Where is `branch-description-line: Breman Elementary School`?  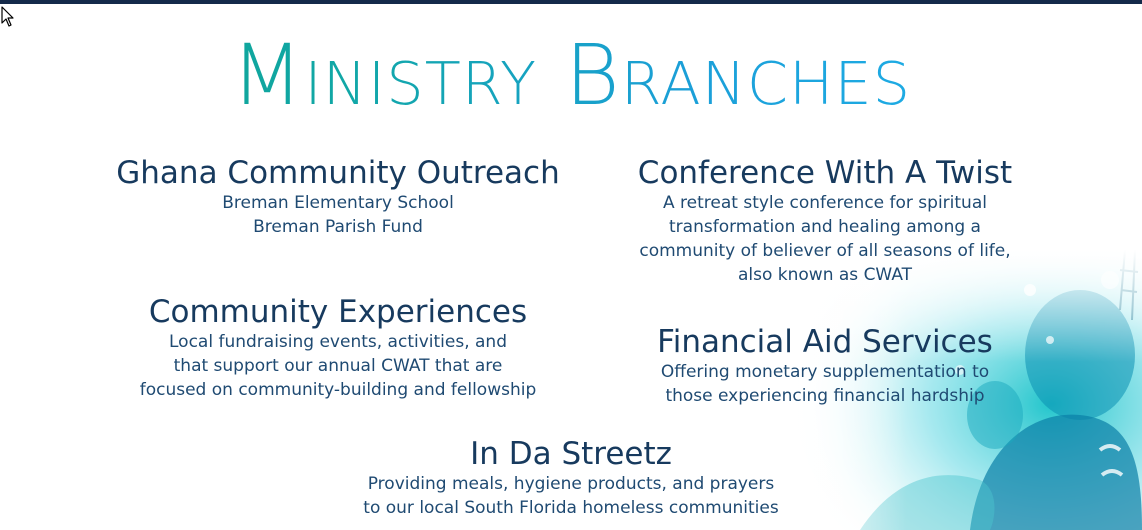
branch-description-line: Breman Elementary School is located at coordinates (338, 203).